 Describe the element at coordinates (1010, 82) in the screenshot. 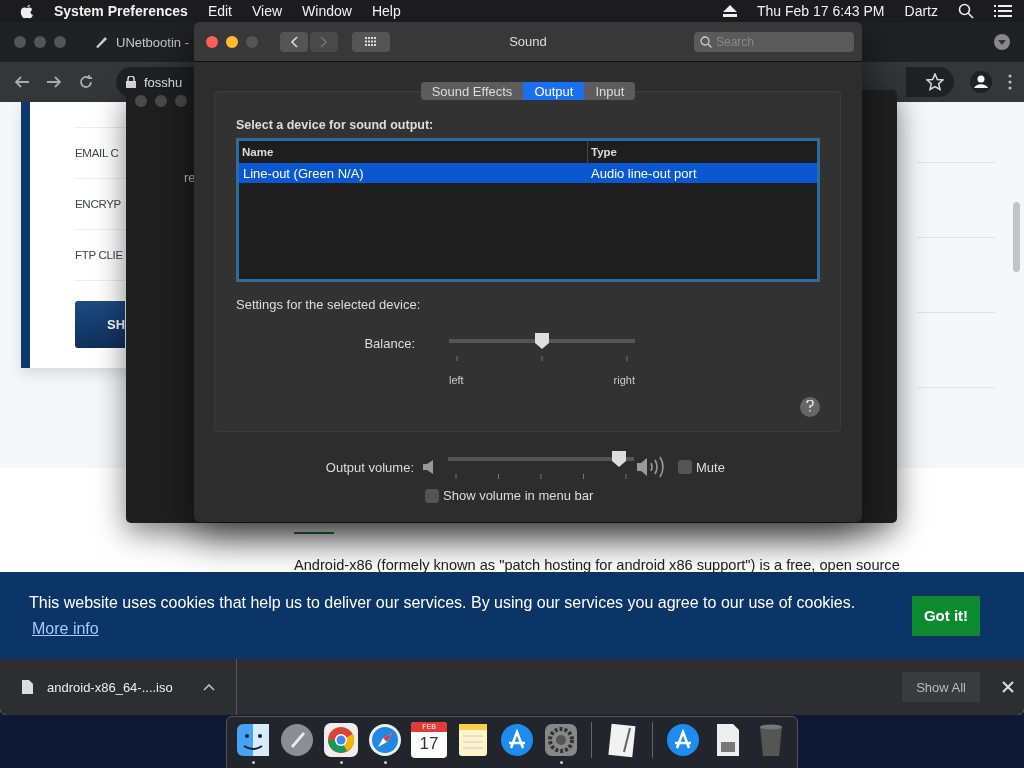

I see `more-icon` at that location.